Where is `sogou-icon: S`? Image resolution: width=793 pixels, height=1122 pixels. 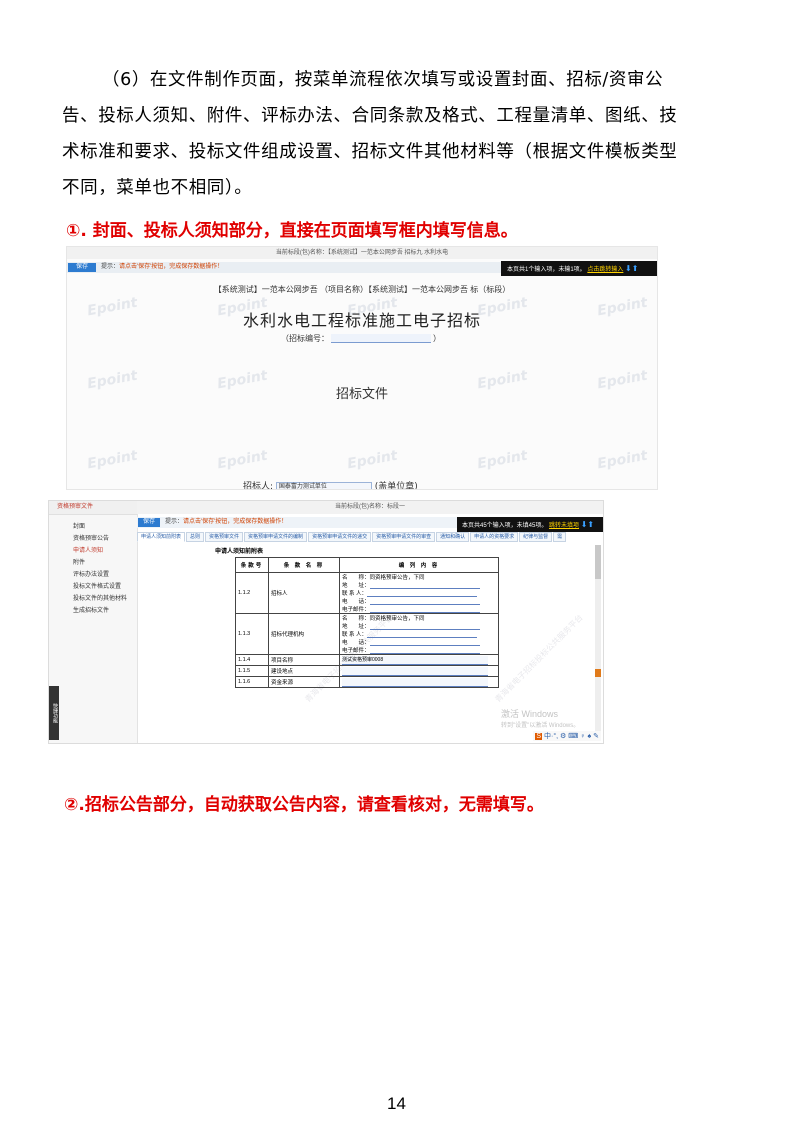
sogou-icon: S is located at coordinates (539, 736).